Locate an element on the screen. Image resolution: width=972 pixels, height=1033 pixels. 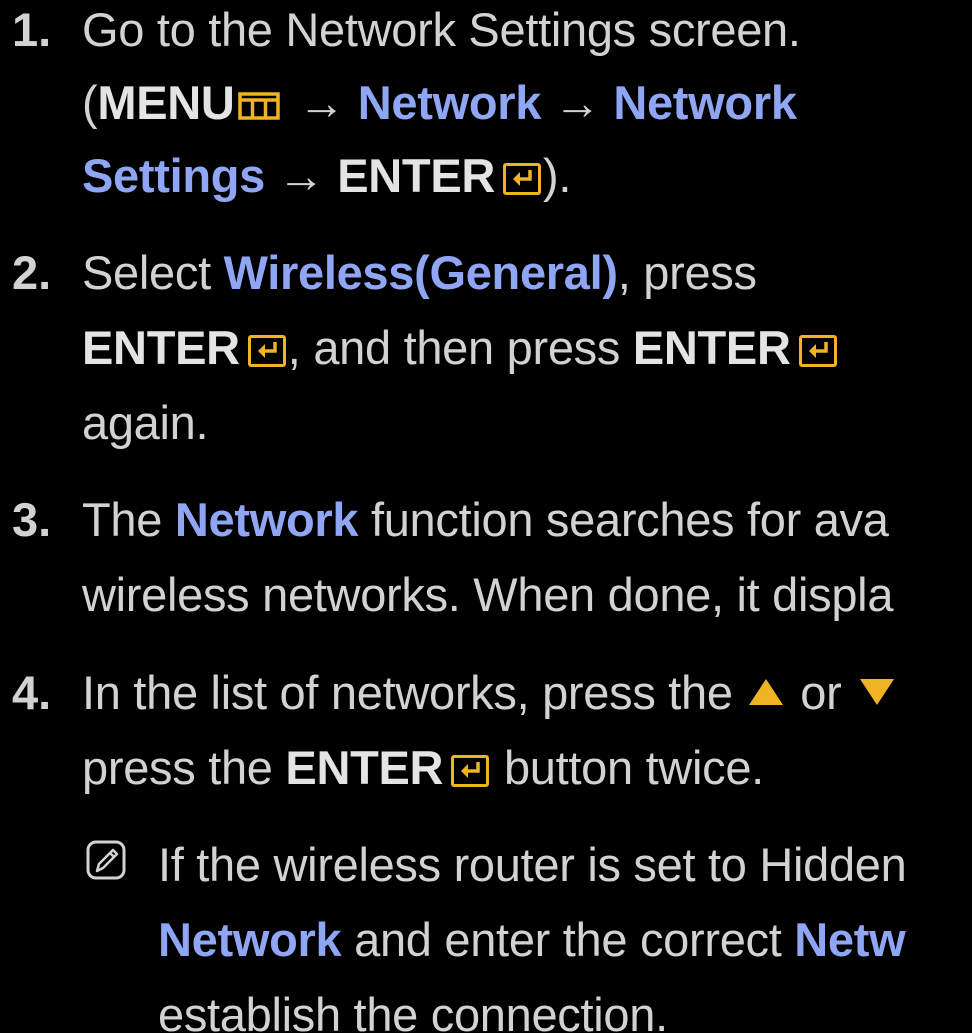
step-text: button twice. is located at coordinates (627, 767).